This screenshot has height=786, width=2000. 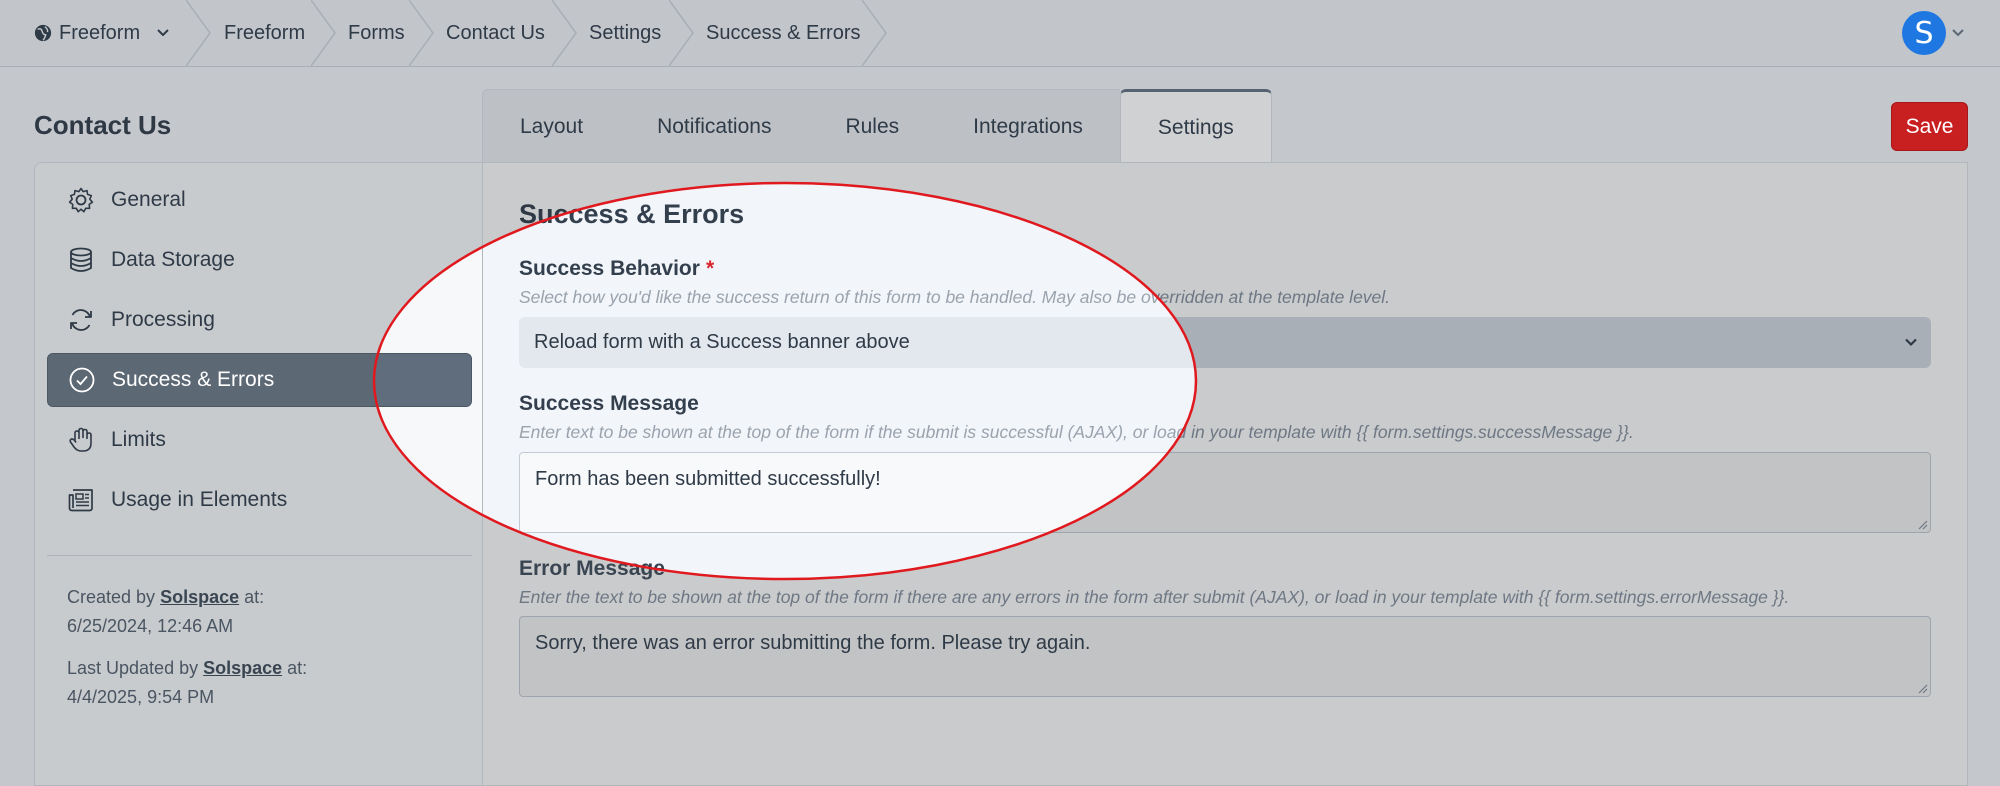 What do you see at coordinates (609, 268) in the screenshot?
I see `field-label-text: Success Behavior` at bounding box center [609, 268].